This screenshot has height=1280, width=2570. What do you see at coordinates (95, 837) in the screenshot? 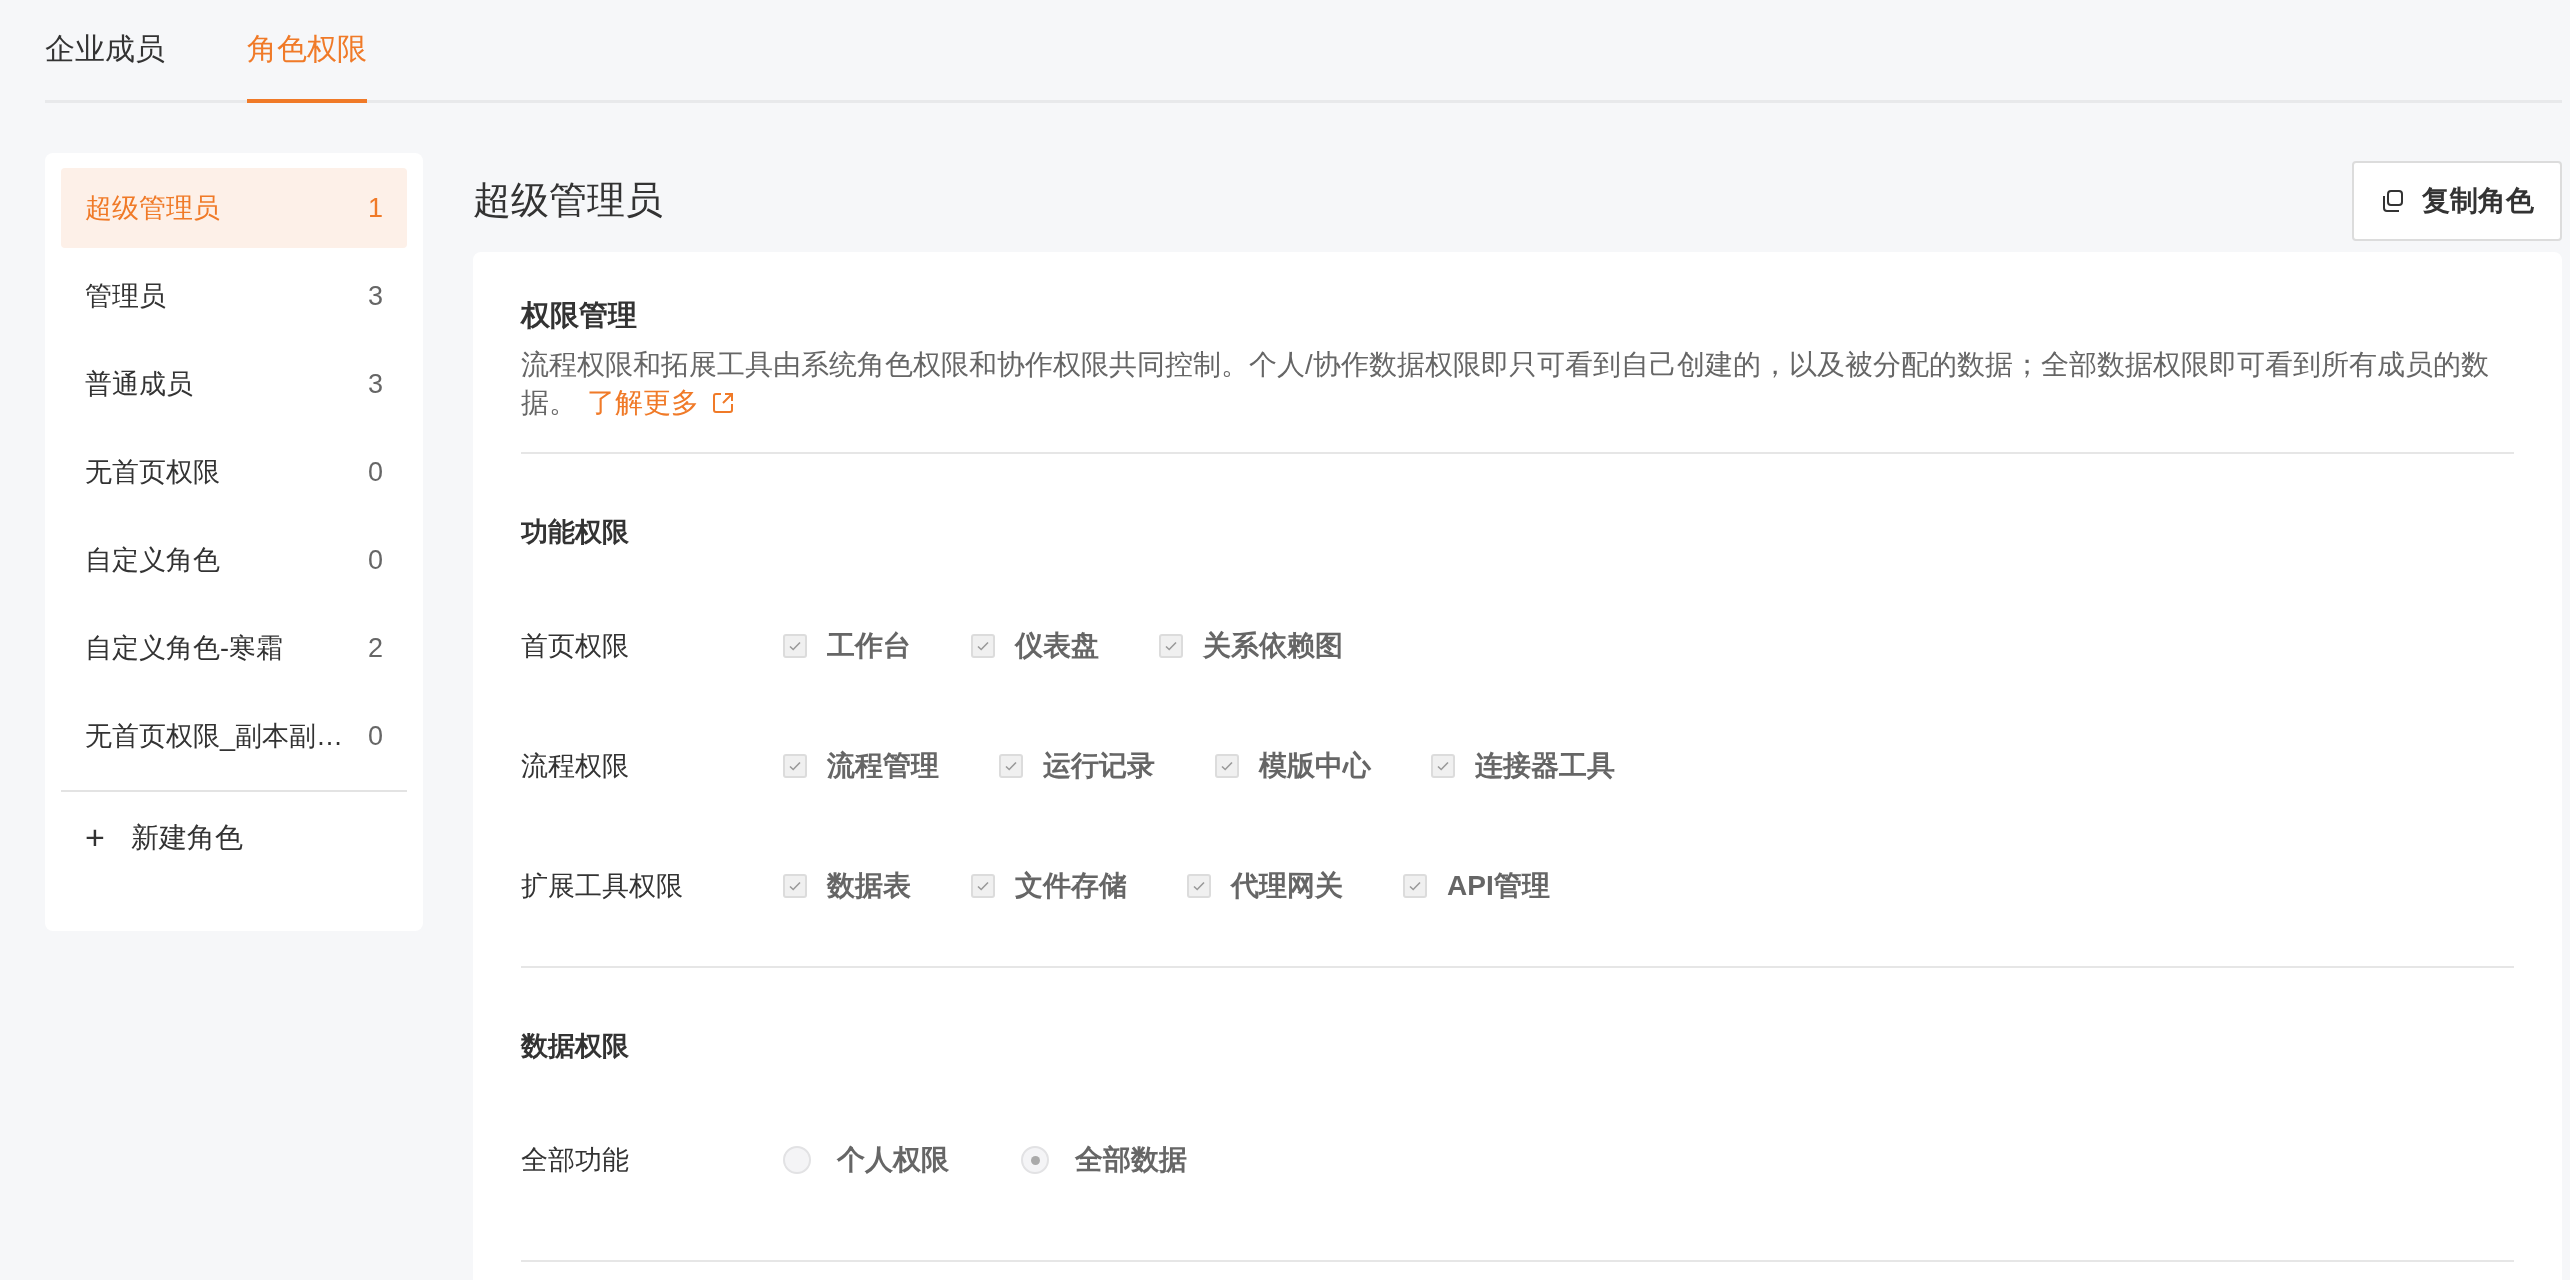
I see `plus-icon: +` at bounding box center [95, 837].